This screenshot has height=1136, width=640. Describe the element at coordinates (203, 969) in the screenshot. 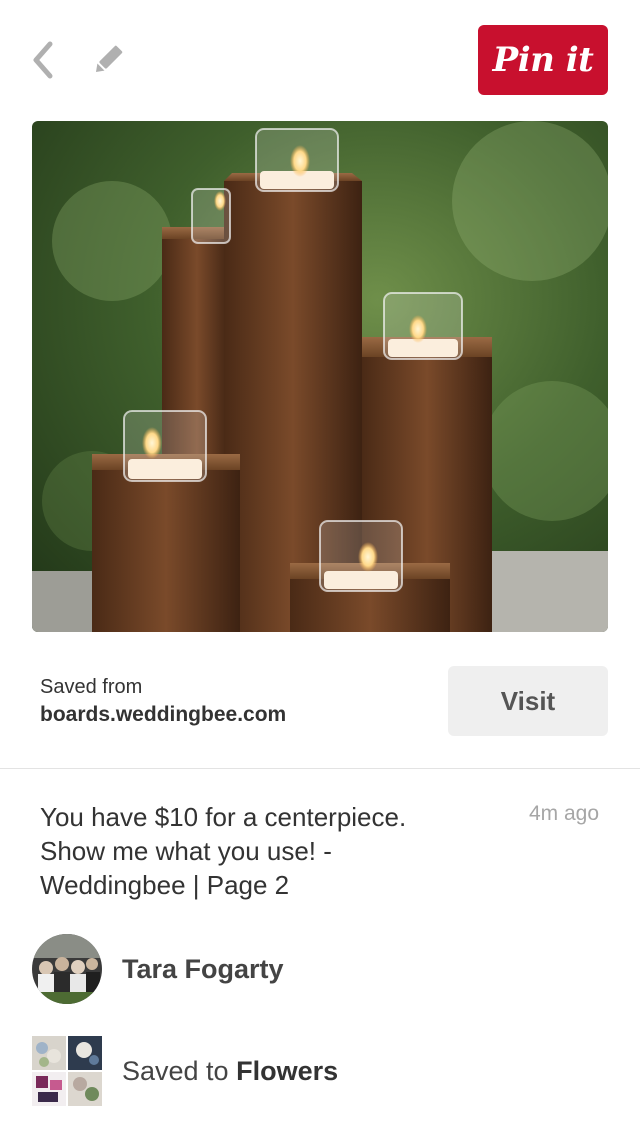

I see `pinner-name: Tara Fogarty` at that location.